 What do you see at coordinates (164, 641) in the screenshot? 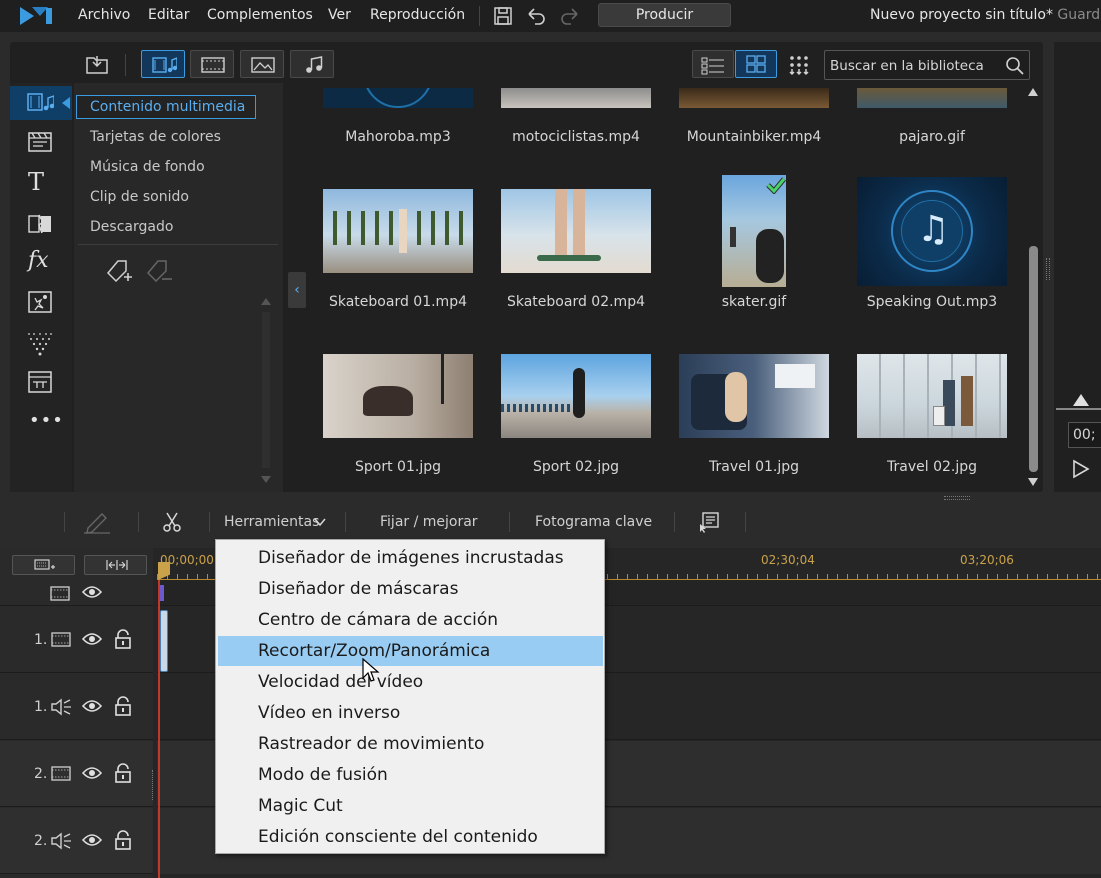
I see `timeline-clip` at bounding box center [164, 641].